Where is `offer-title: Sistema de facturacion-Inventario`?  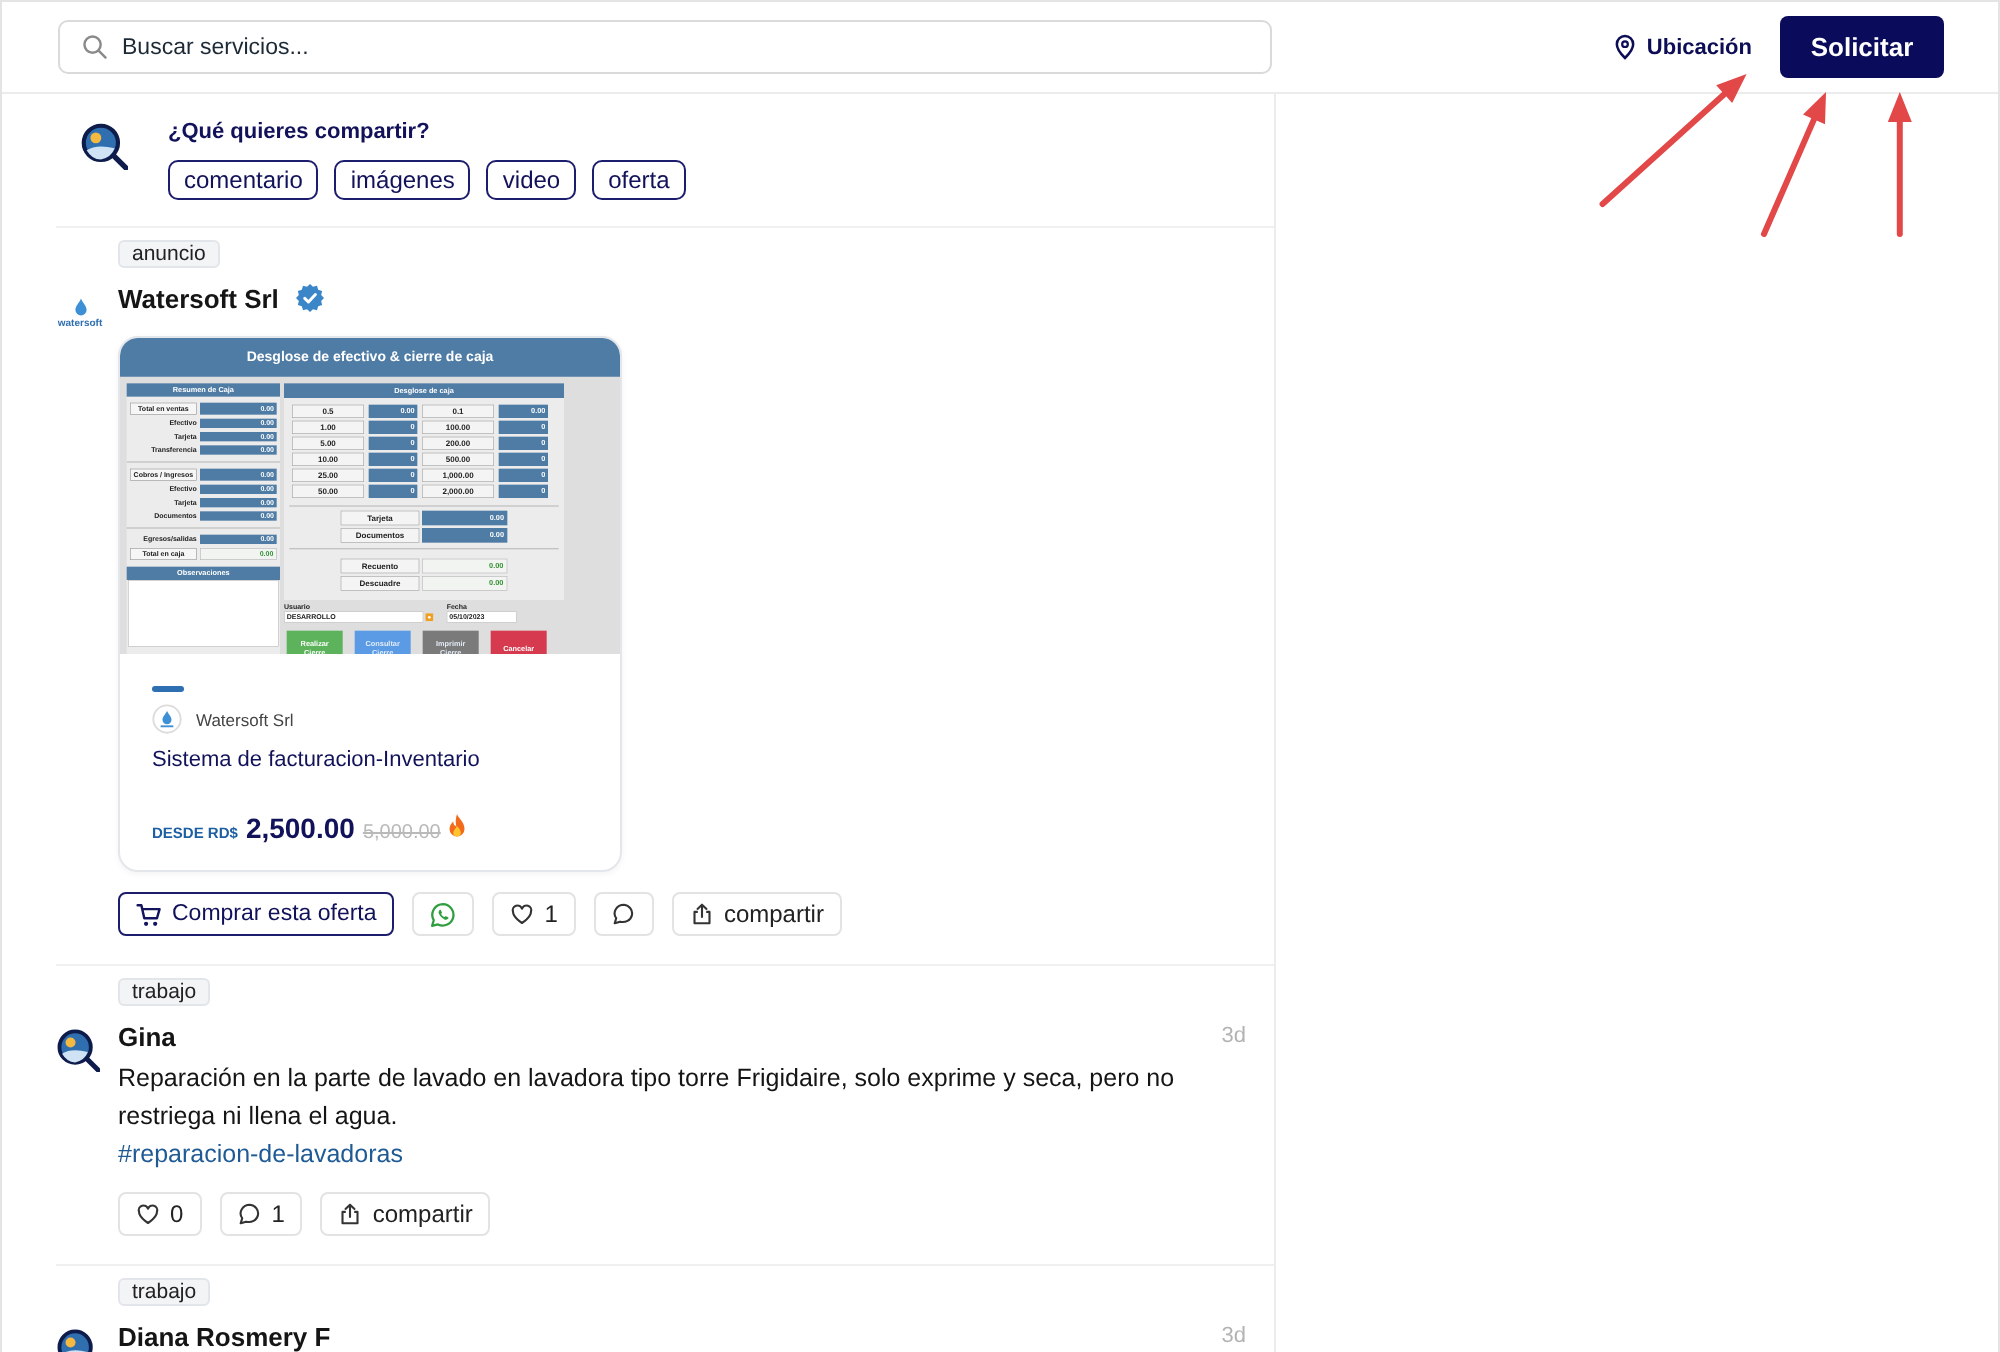 offer-title: Sistema de facturacion-Inventario is located at coordinates (316, 760).